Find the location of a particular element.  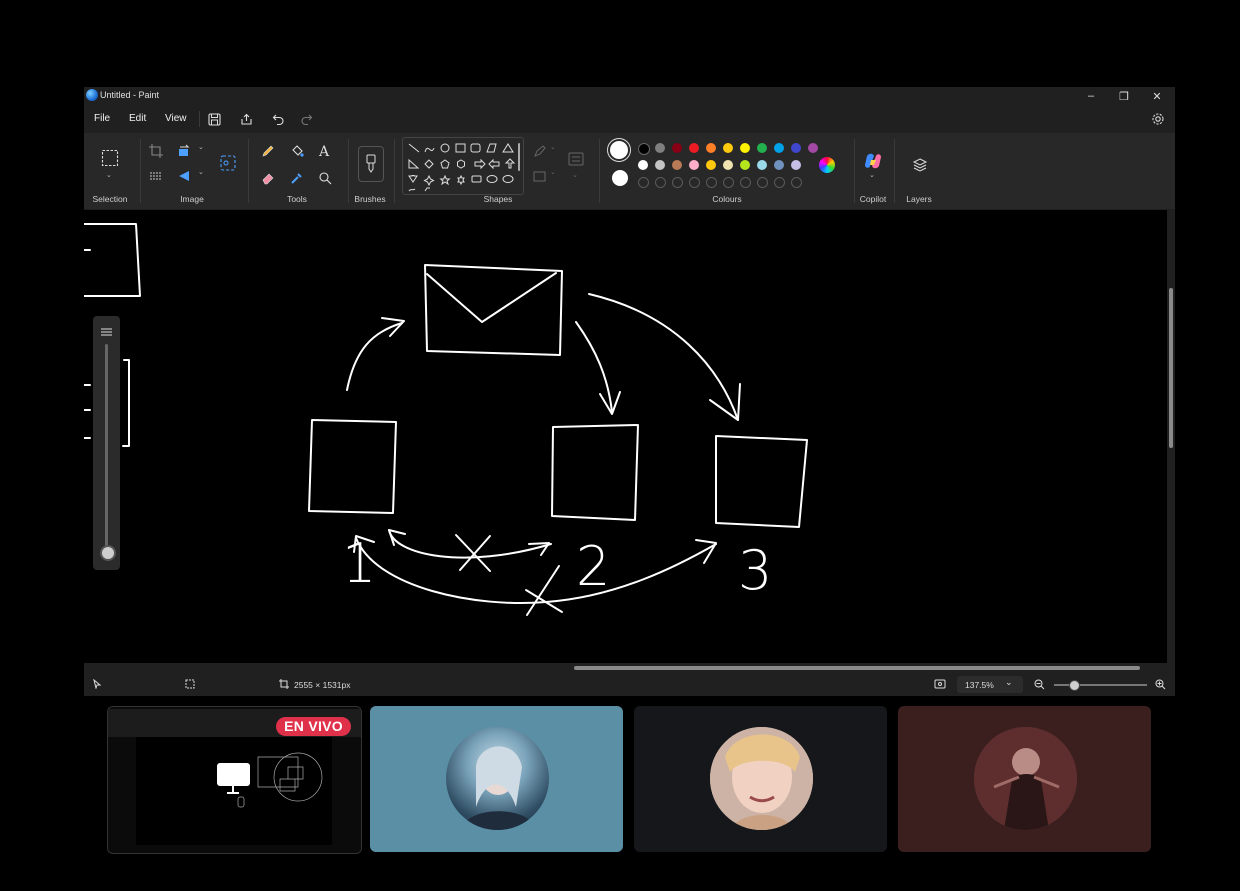

fill-bucket-icon is located at coordinates (297, 151).